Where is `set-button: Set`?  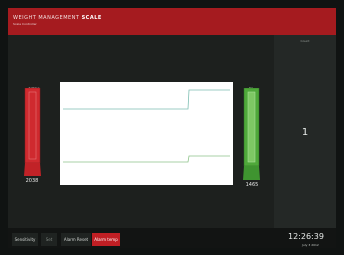
set-button: Set is located at coordinates (49, 239).